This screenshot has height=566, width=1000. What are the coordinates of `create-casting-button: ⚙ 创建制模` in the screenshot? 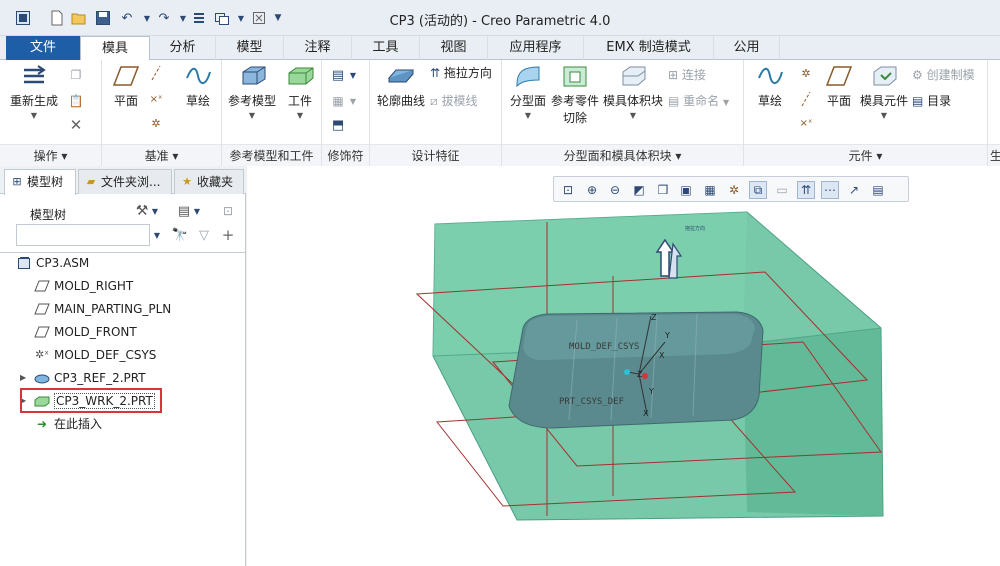 It's located at (949, 74).